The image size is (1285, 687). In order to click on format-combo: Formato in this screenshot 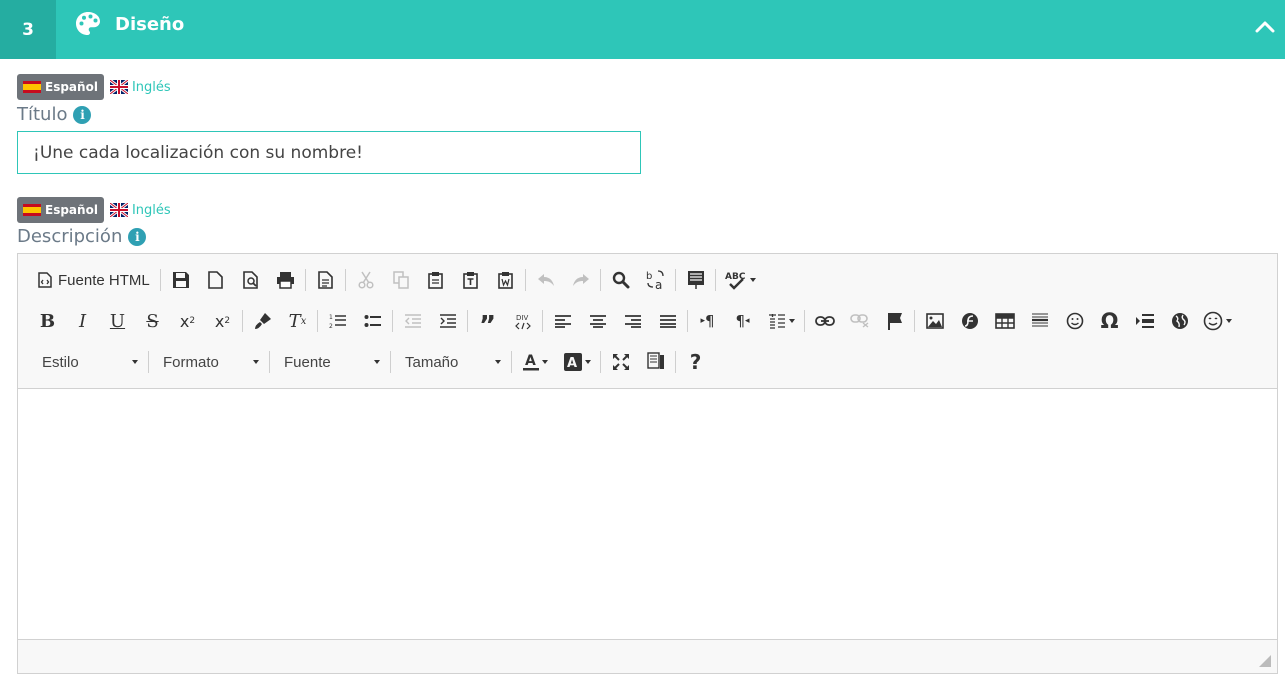, I will do `click(209, 362)`.